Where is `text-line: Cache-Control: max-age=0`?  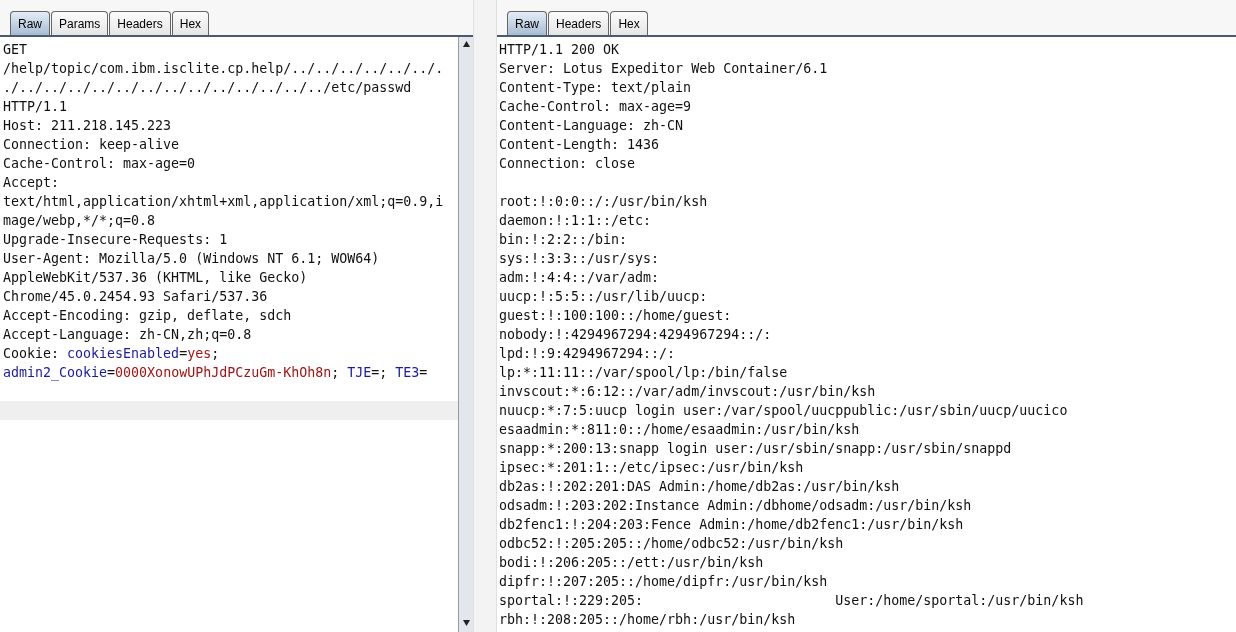 text-line: Cache-Control: max-age=0 is located at coordinates (99, 164).